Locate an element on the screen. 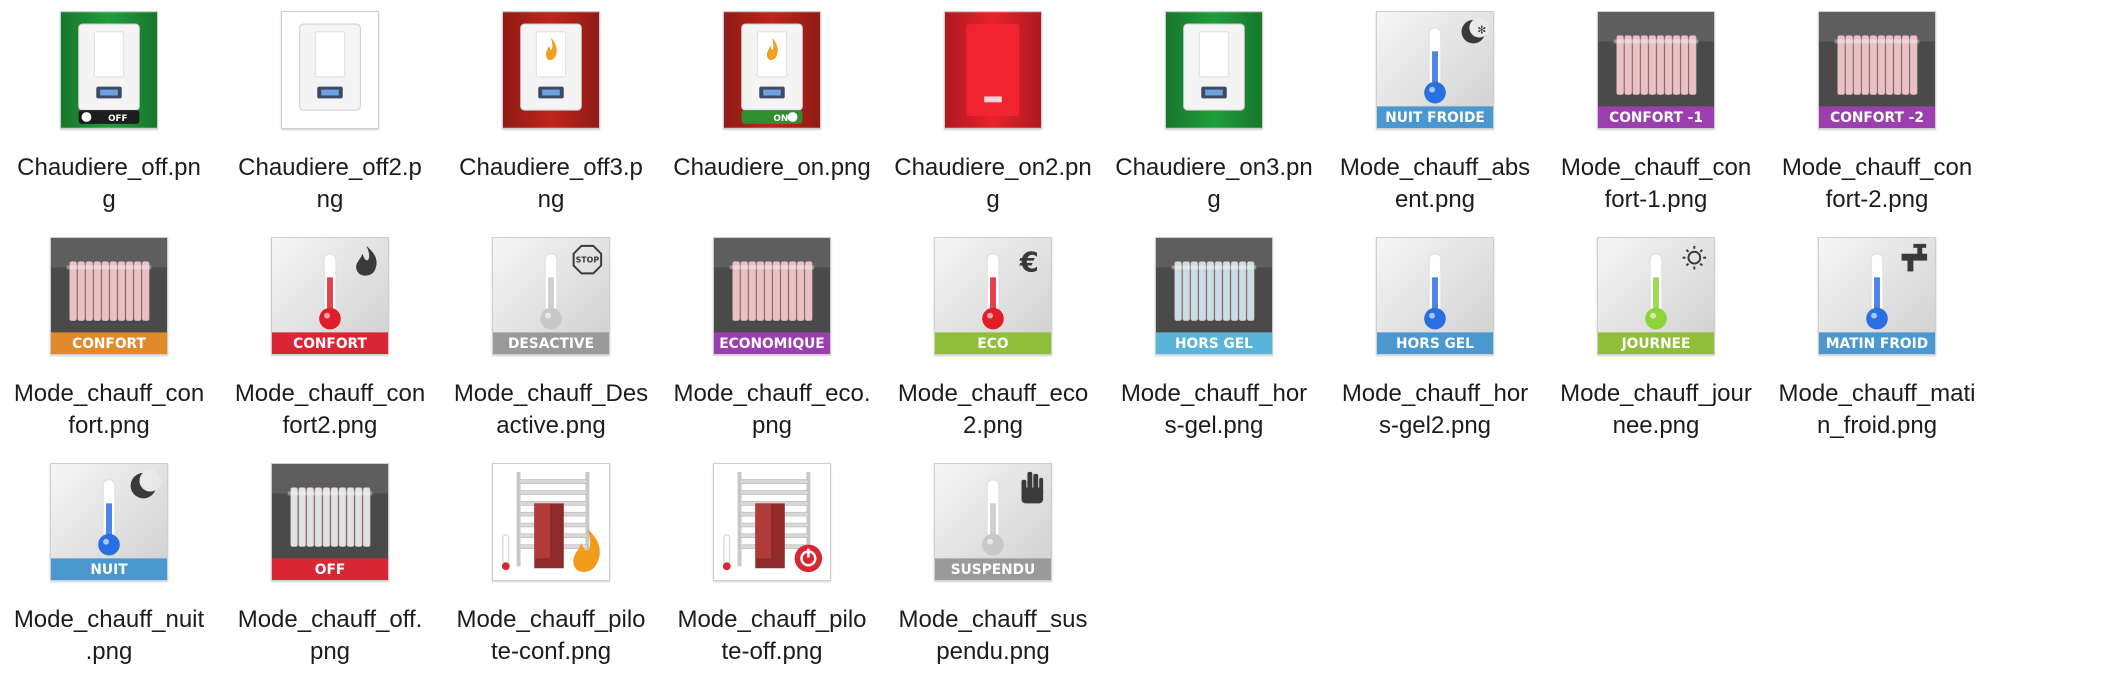 This screenshot has width=2106, height=690. file-name: Mode_chauff_pilo te-off.png is located at coordinates (772, 636).